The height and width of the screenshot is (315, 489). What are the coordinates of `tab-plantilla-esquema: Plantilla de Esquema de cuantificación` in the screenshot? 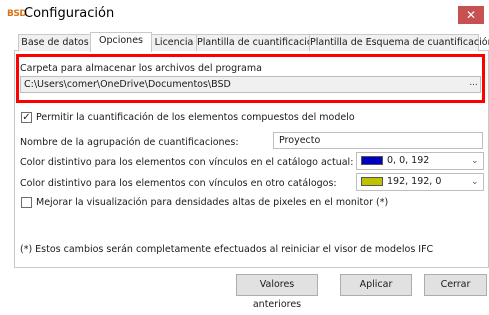 It's located at (399, 42).